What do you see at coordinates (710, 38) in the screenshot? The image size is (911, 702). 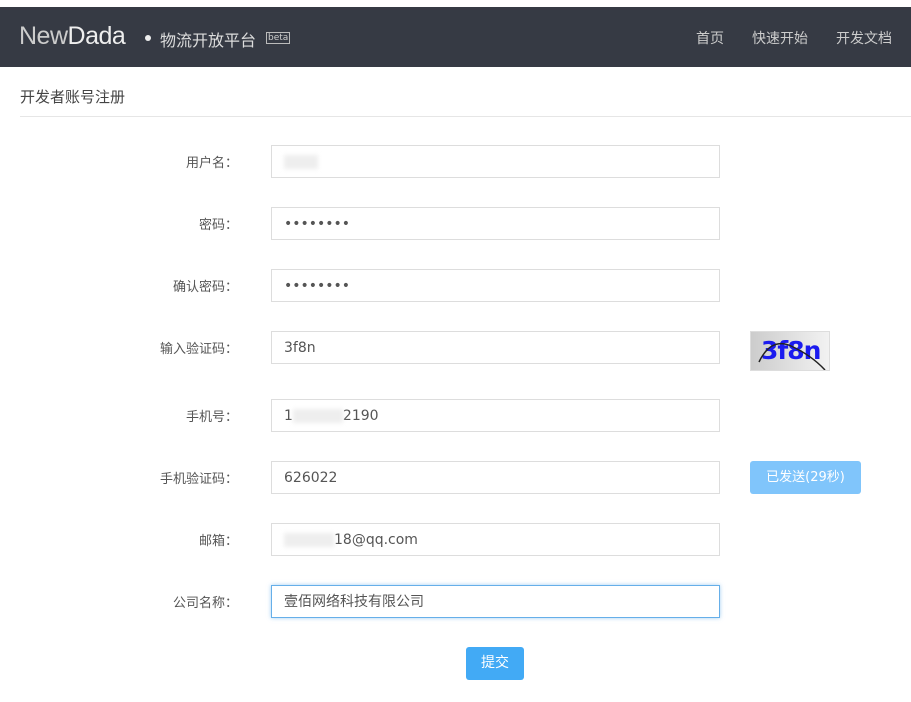 I see `nav-home: 首页` at bounding box center [710, 38].